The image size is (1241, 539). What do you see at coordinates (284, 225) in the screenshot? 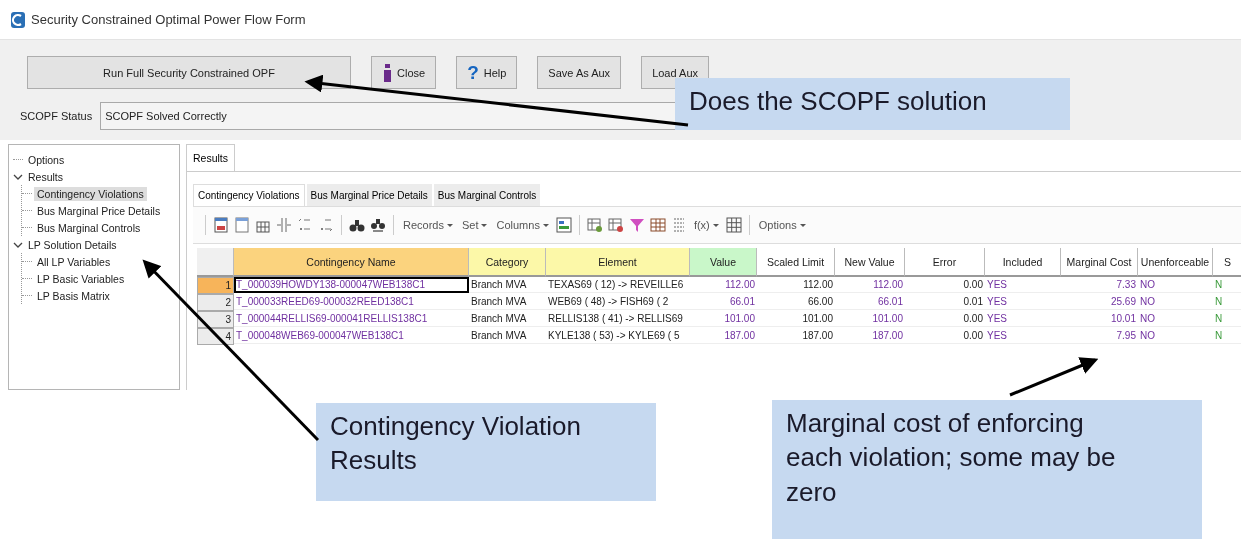
I see `column-split-icon` at bounding box center [284, 225].